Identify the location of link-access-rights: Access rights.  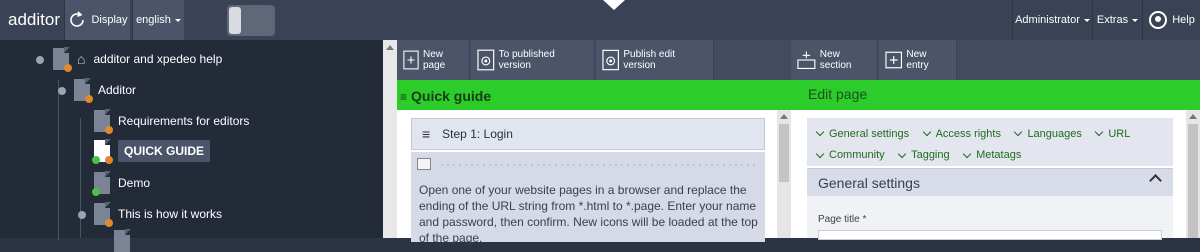
(961, 134).